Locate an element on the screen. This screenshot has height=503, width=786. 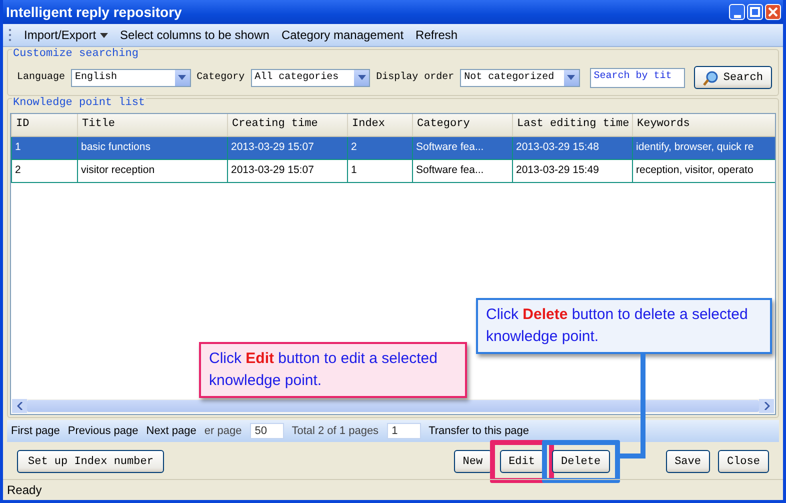
group-title: Customize searching is located at coordinates (76, 54).